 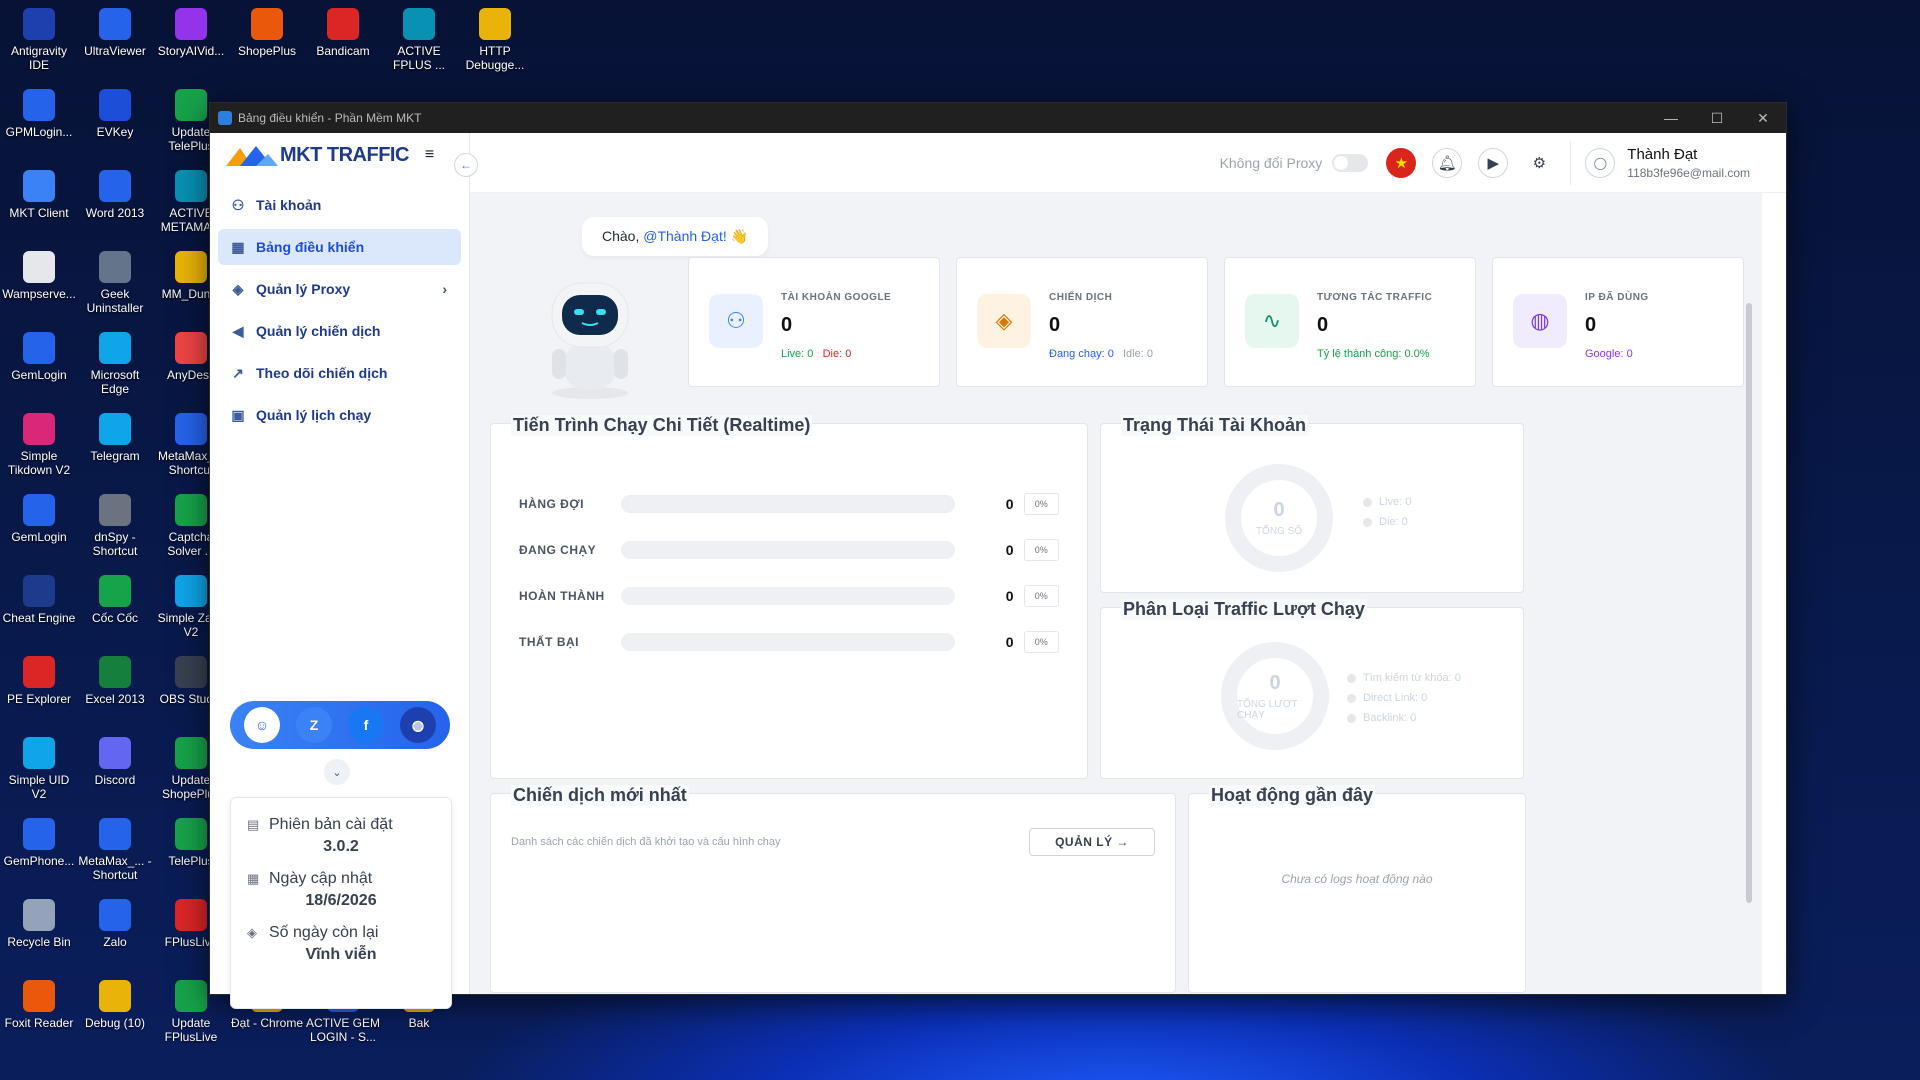 What do you see at coordinates (339, 205) in the screenshot?
I see `sidebar-item-1: ⚇ Tài khoản` at bounding box center [339, 205].